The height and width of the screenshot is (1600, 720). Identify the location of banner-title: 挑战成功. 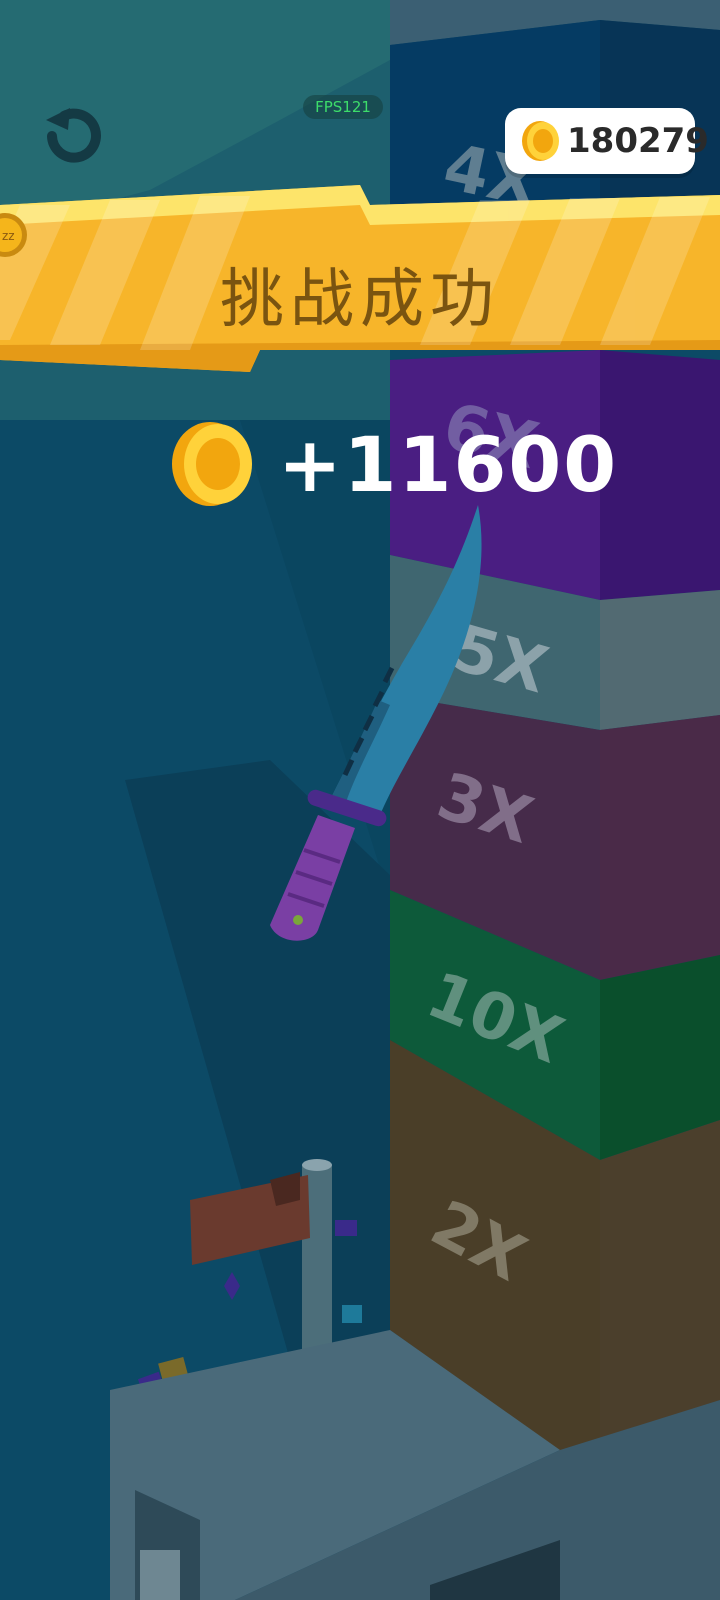
(360, 300).